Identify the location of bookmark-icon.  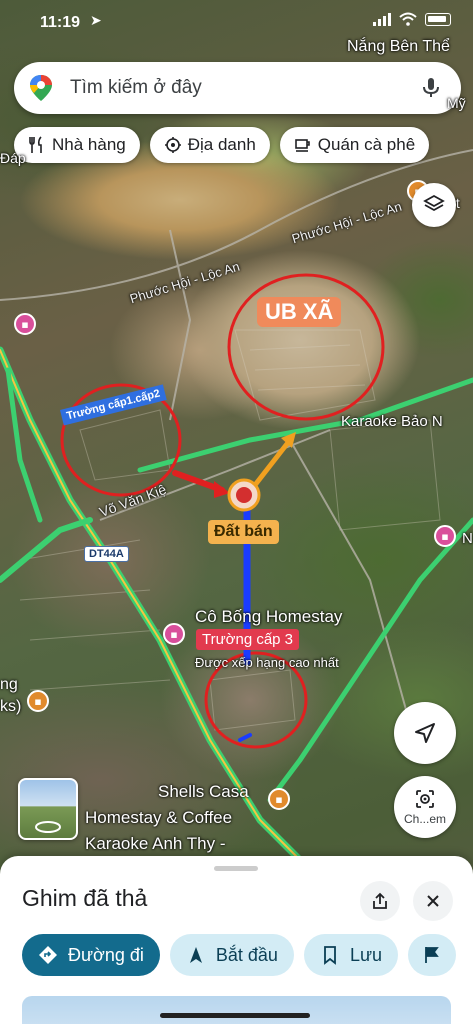
(330, 955).